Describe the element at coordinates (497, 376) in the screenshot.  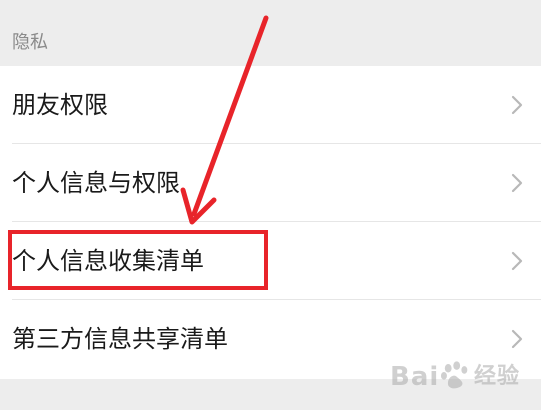
I see `watermark-text-right: 经验` at that location.